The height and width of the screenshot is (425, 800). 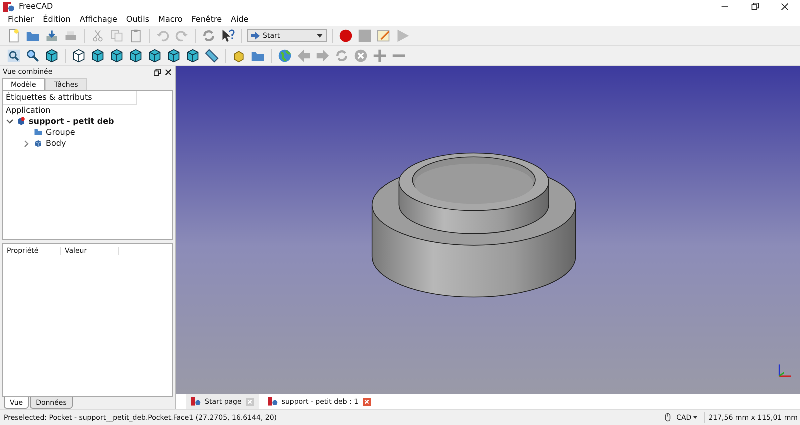 I want to click on tree-item: Groupe, so click(x=61, y=132).